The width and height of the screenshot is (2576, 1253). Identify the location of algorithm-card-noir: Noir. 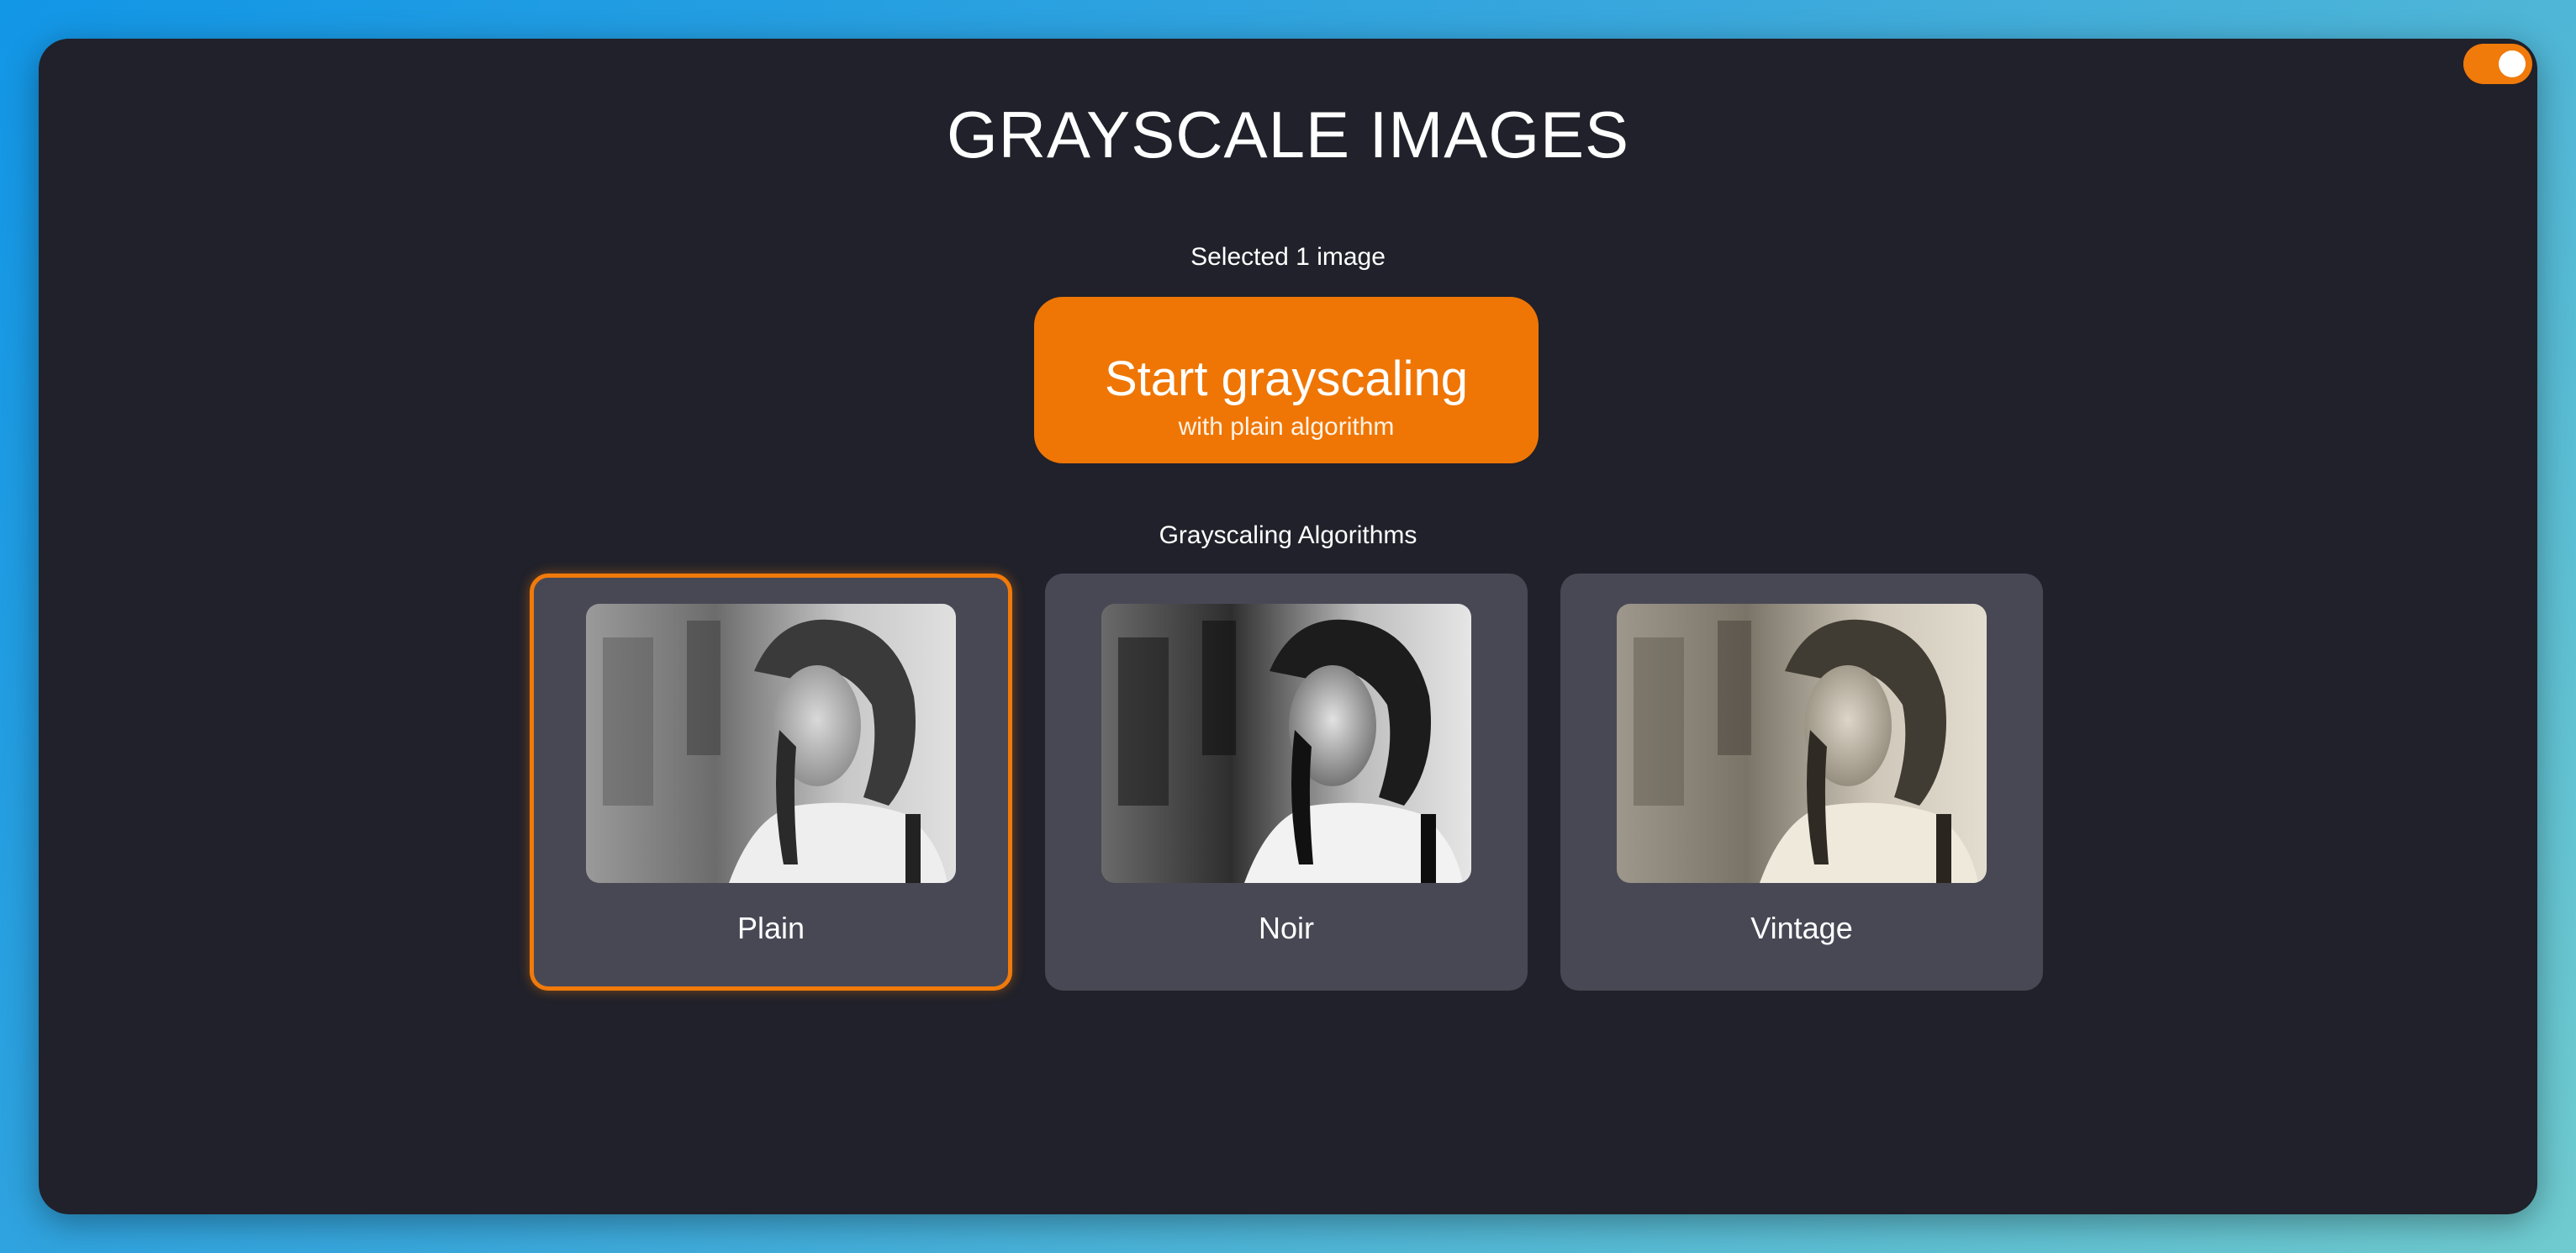
(1286, 782).